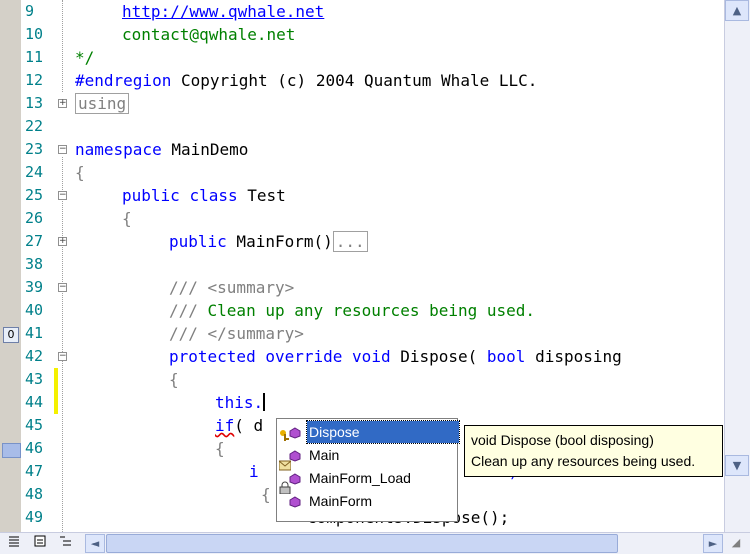  I want to click on collapsed-using-region: using, so click(102, 103).